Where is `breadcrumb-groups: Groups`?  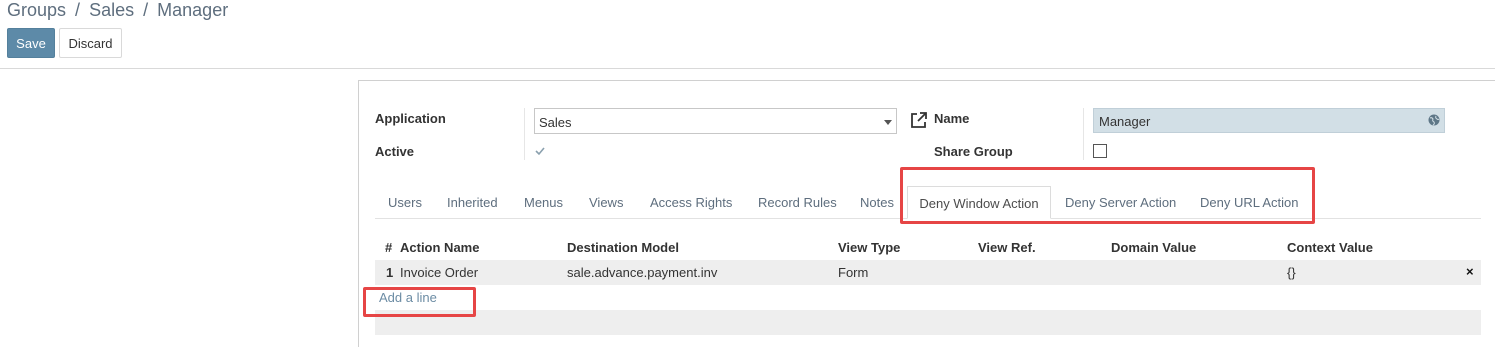 breadcrumb-groups: Groups is located at coordinates (36, 10).